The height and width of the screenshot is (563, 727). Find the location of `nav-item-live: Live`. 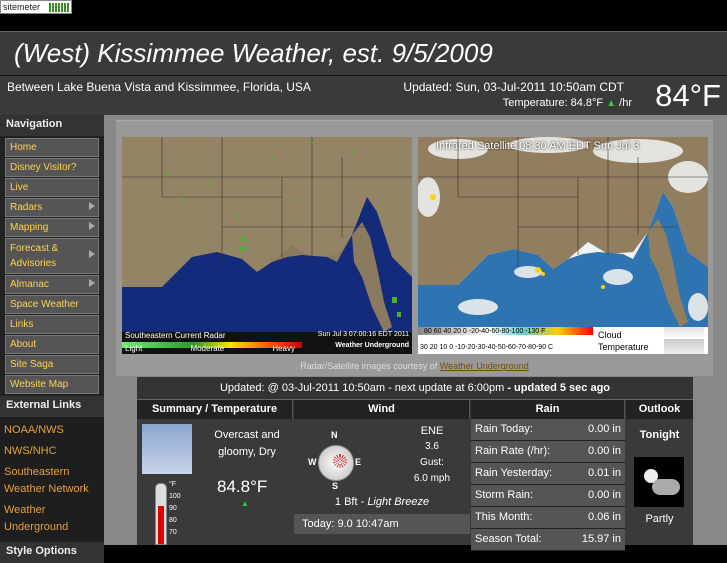

nav-item-live: Live is located at coordinates (52, 187).